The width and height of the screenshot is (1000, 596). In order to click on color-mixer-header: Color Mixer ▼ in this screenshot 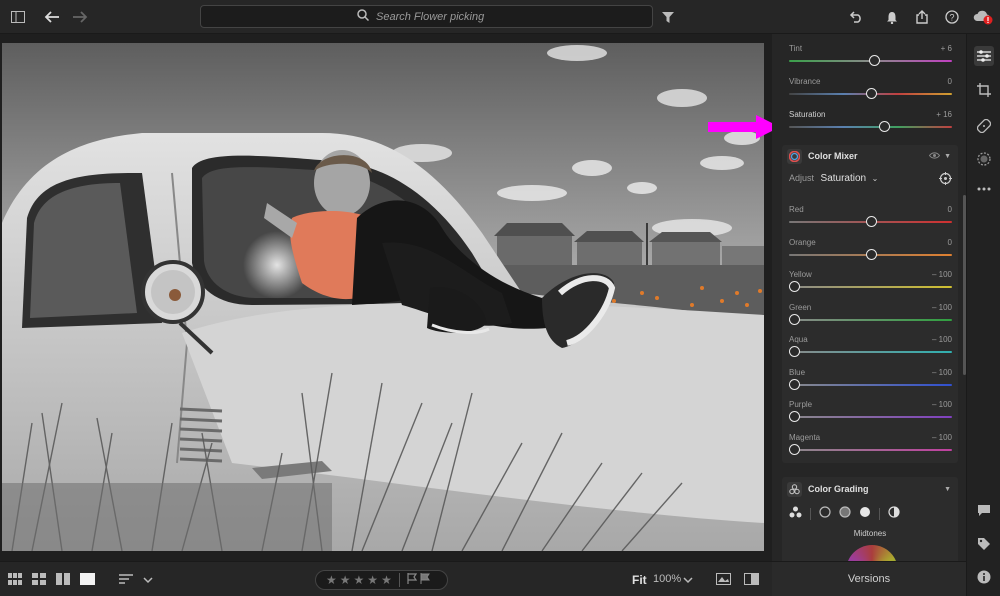, I will do `click(870, 156)`.